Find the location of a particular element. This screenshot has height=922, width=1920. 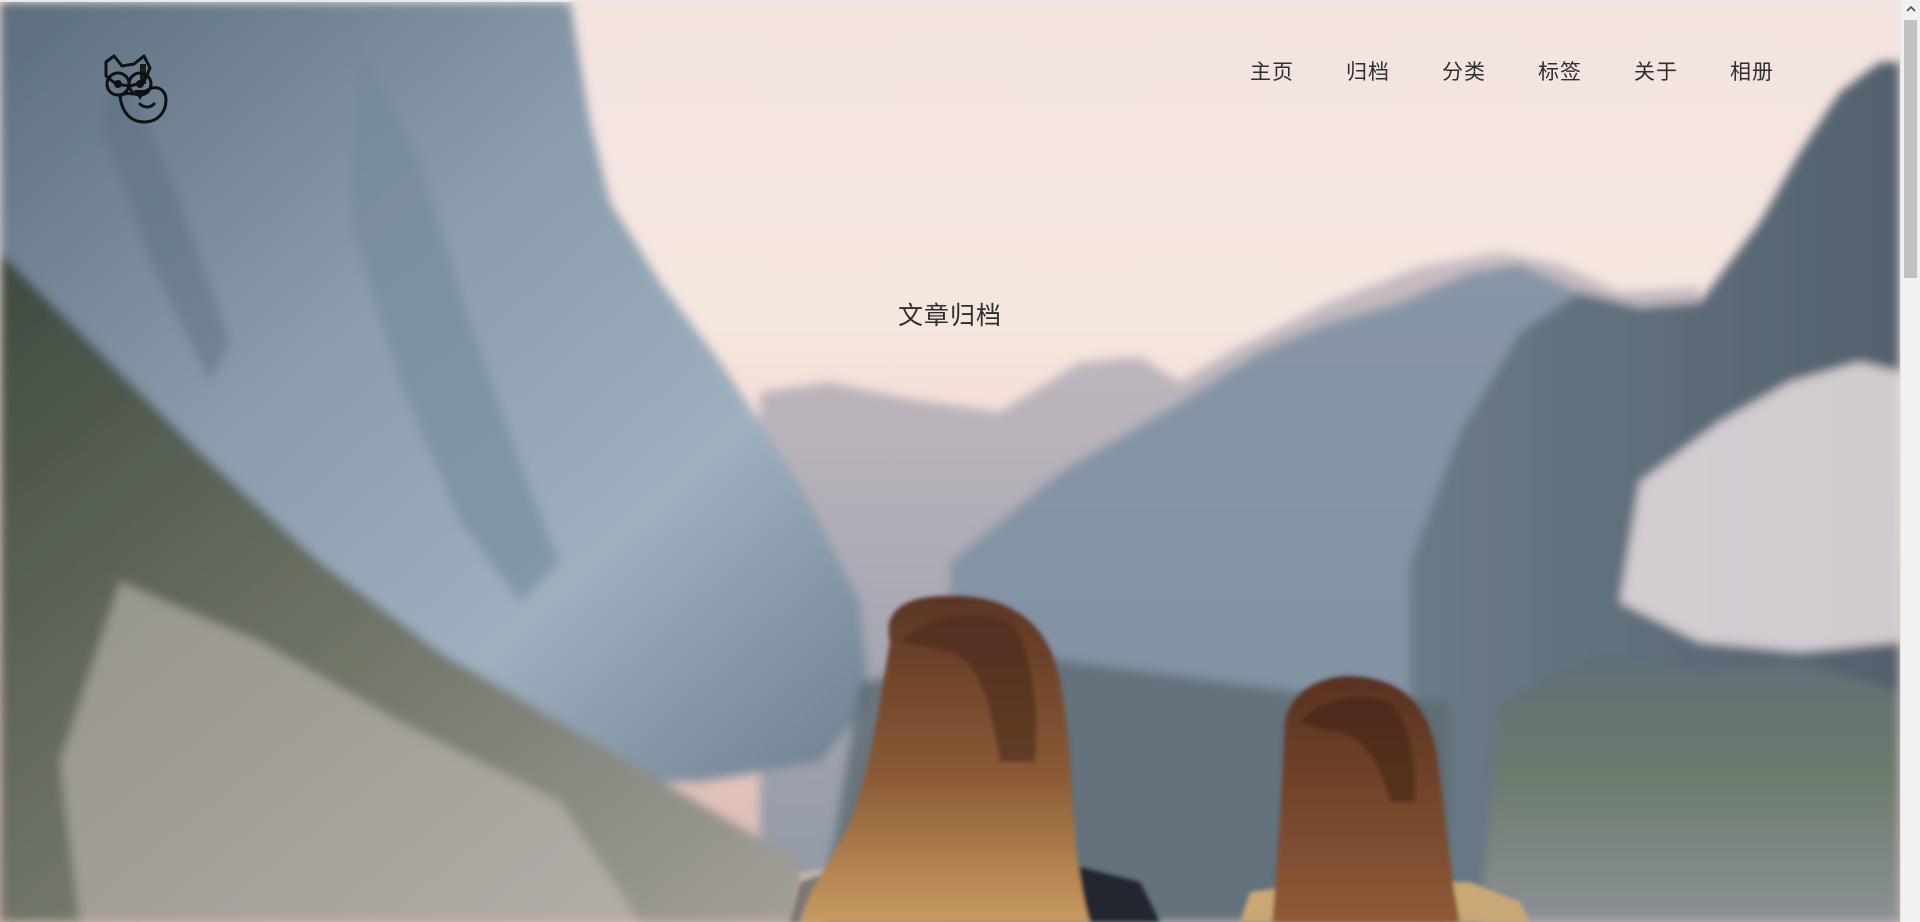

site-logo is located at coordinates (138, 91).